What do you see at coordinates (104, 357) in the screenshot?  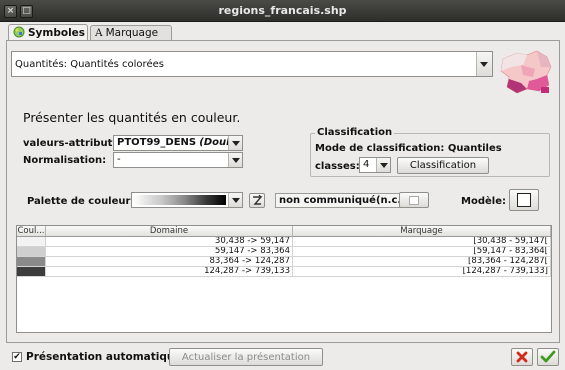 I see `auto-presentation-label: Présentation automatique` at bounding box center [104, 357].